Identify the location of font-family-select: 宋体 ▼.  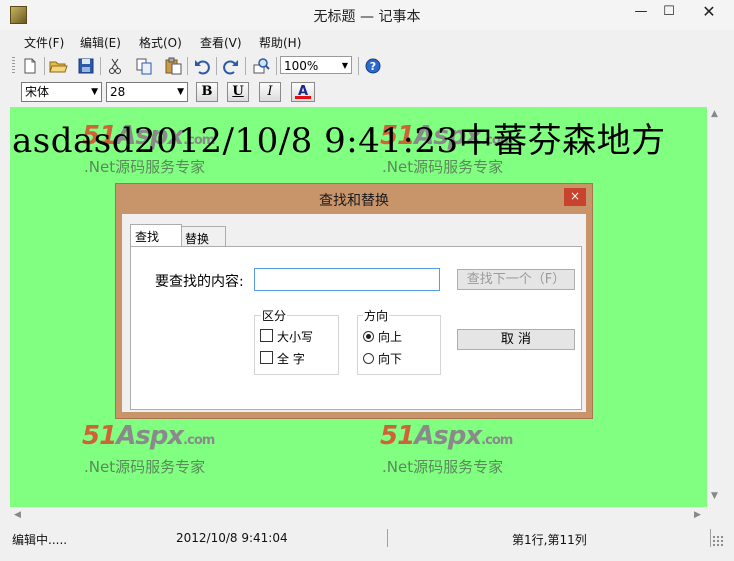
(61, 92).